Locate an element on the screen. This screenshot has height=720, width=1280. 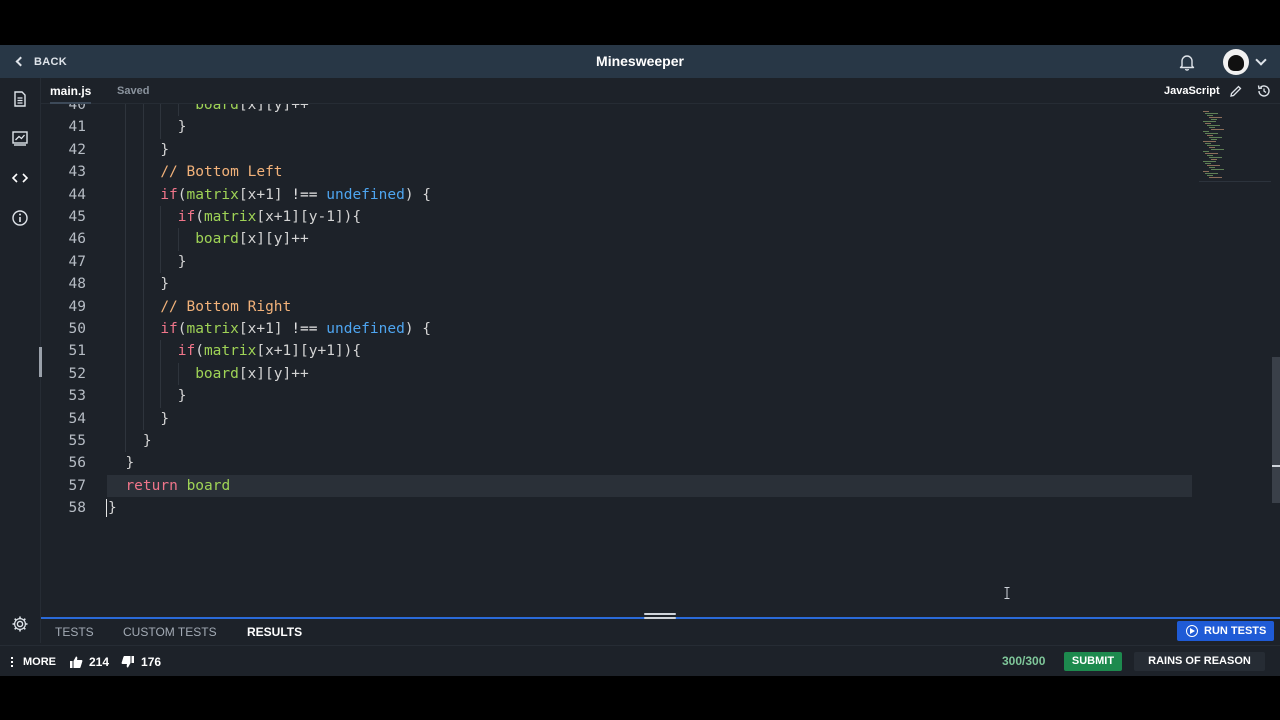
vote-bar: 214 176 is located at coordinates (115, 661).